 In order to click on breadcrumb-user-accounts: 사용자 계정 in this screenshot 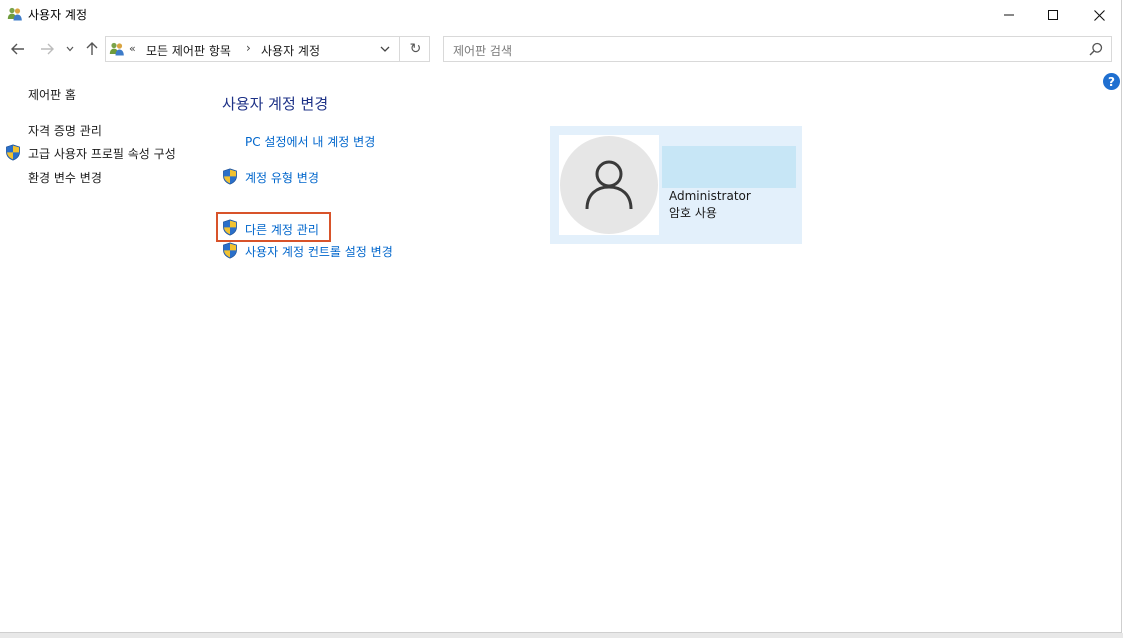, I will do `click(290, 50)`.